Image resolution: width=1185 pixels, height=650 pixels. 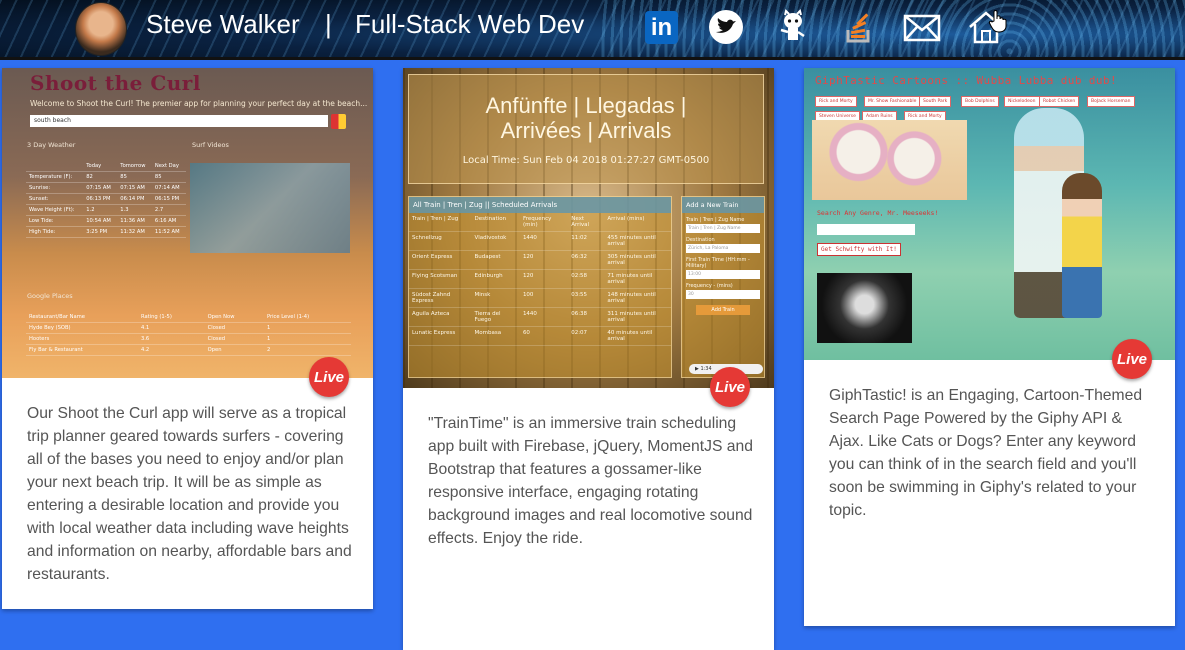 What do you see at coordinates (495, 336) in the screenshot?
I see `table-cell: Mombasa` at bounding box center [495, 336].